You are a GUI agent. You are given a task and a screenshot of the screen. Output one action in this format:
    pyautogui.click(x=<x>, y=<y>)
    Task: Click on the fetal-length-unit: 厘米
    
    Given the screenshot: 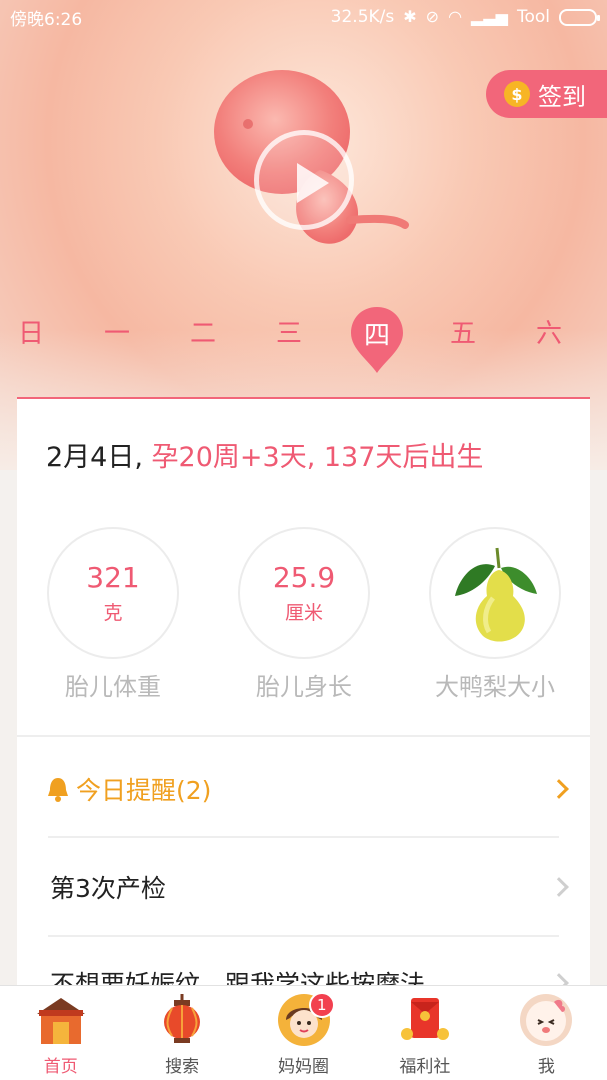 What is the action you would take?
    pyautogui.click(x=303, y=613)
    